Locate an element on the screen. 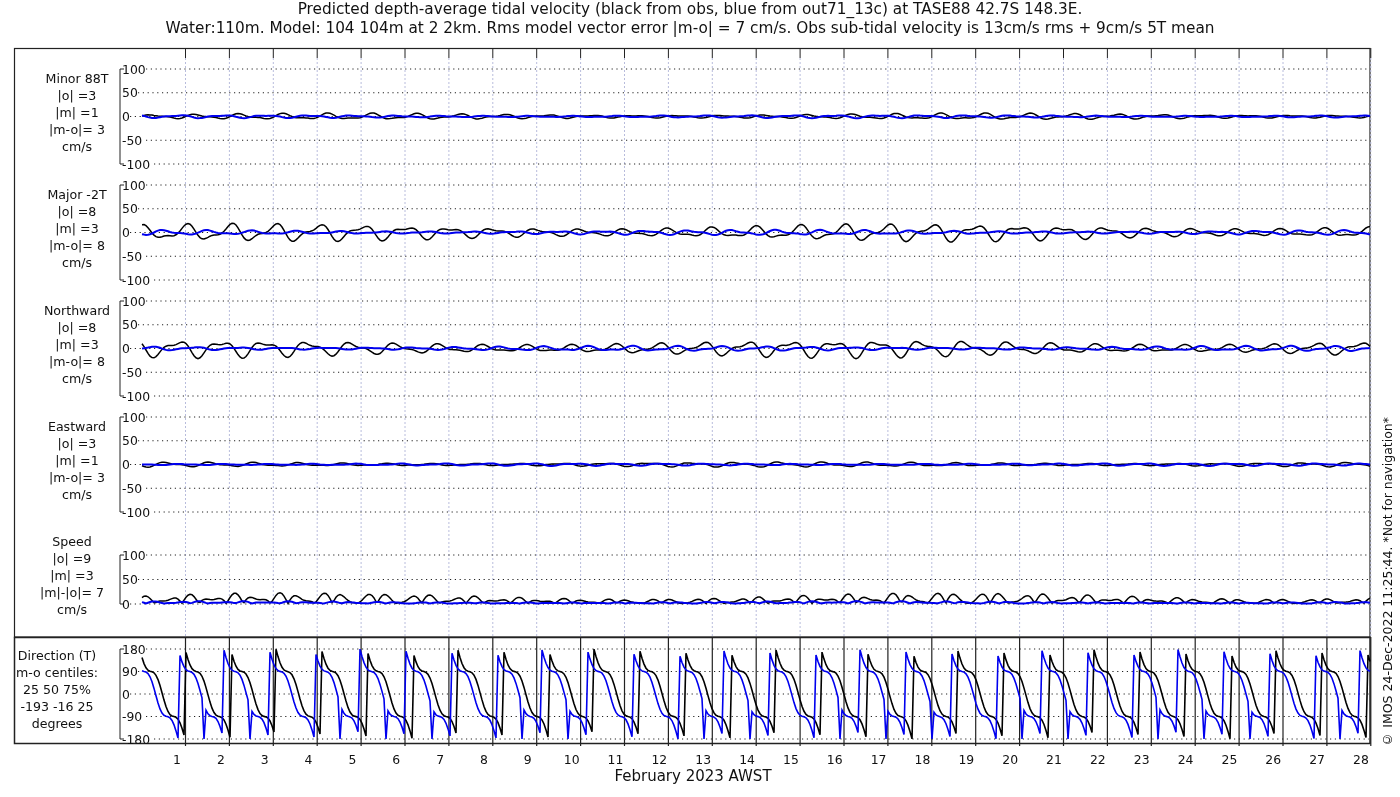  tick-label: 2 is located at coordinates (220, 759).